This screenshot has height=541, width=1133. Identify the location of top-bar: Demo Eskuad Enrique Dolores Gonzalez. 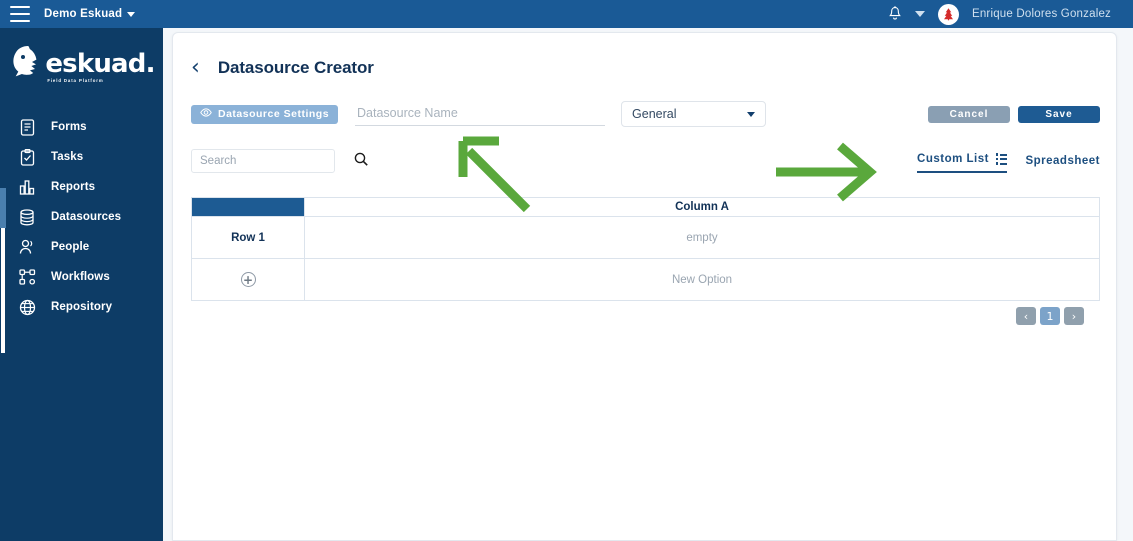
(566, 14).